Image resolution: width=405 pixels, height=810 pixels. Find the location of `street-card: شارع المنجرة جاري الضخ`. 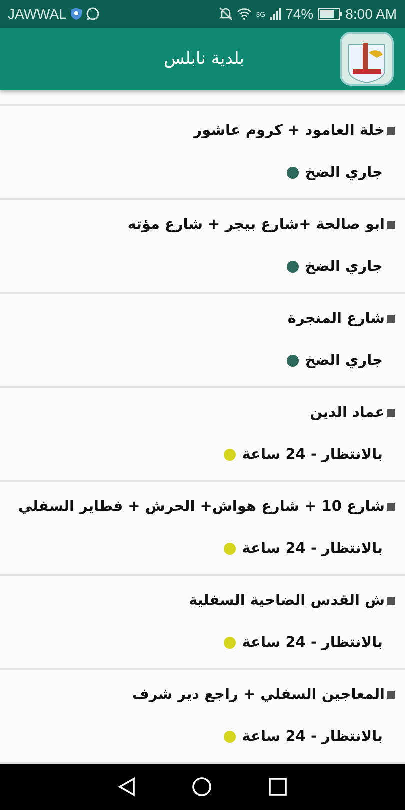

street-card: شارع المنجرة جاري الضخ is located at coordinates (202, 341).